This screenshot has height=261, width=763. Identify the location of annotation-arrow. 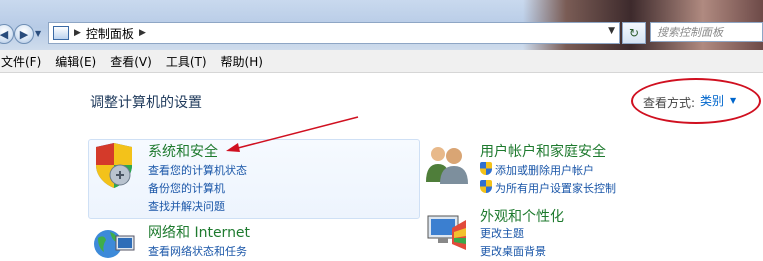
(292, 134).